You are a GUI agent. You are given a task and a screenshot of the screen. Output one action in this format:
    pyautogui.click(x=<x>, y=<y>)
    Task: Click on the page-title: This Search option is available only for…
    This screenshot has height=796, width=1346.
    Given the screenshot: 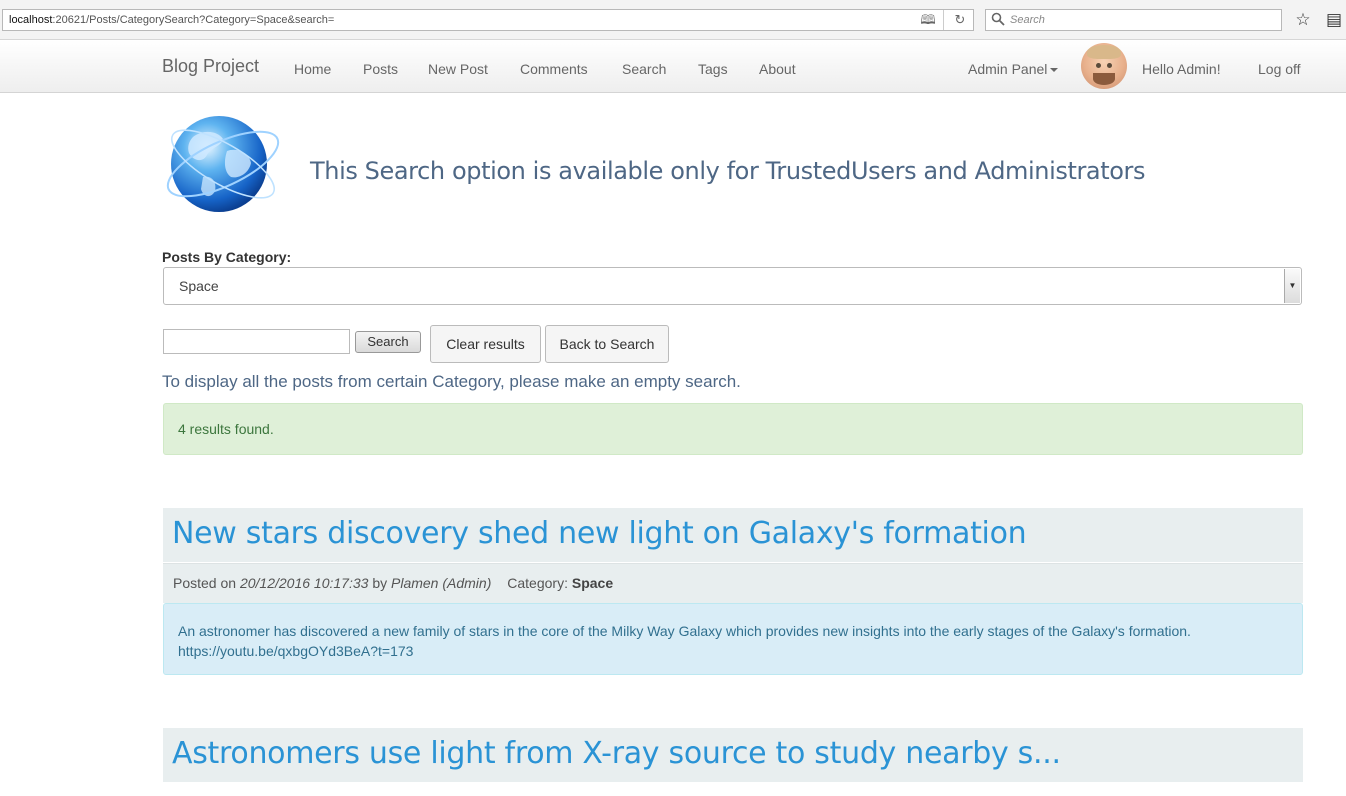 What is the action you would take?
    pyautogui.click(x=728, y=171)
    